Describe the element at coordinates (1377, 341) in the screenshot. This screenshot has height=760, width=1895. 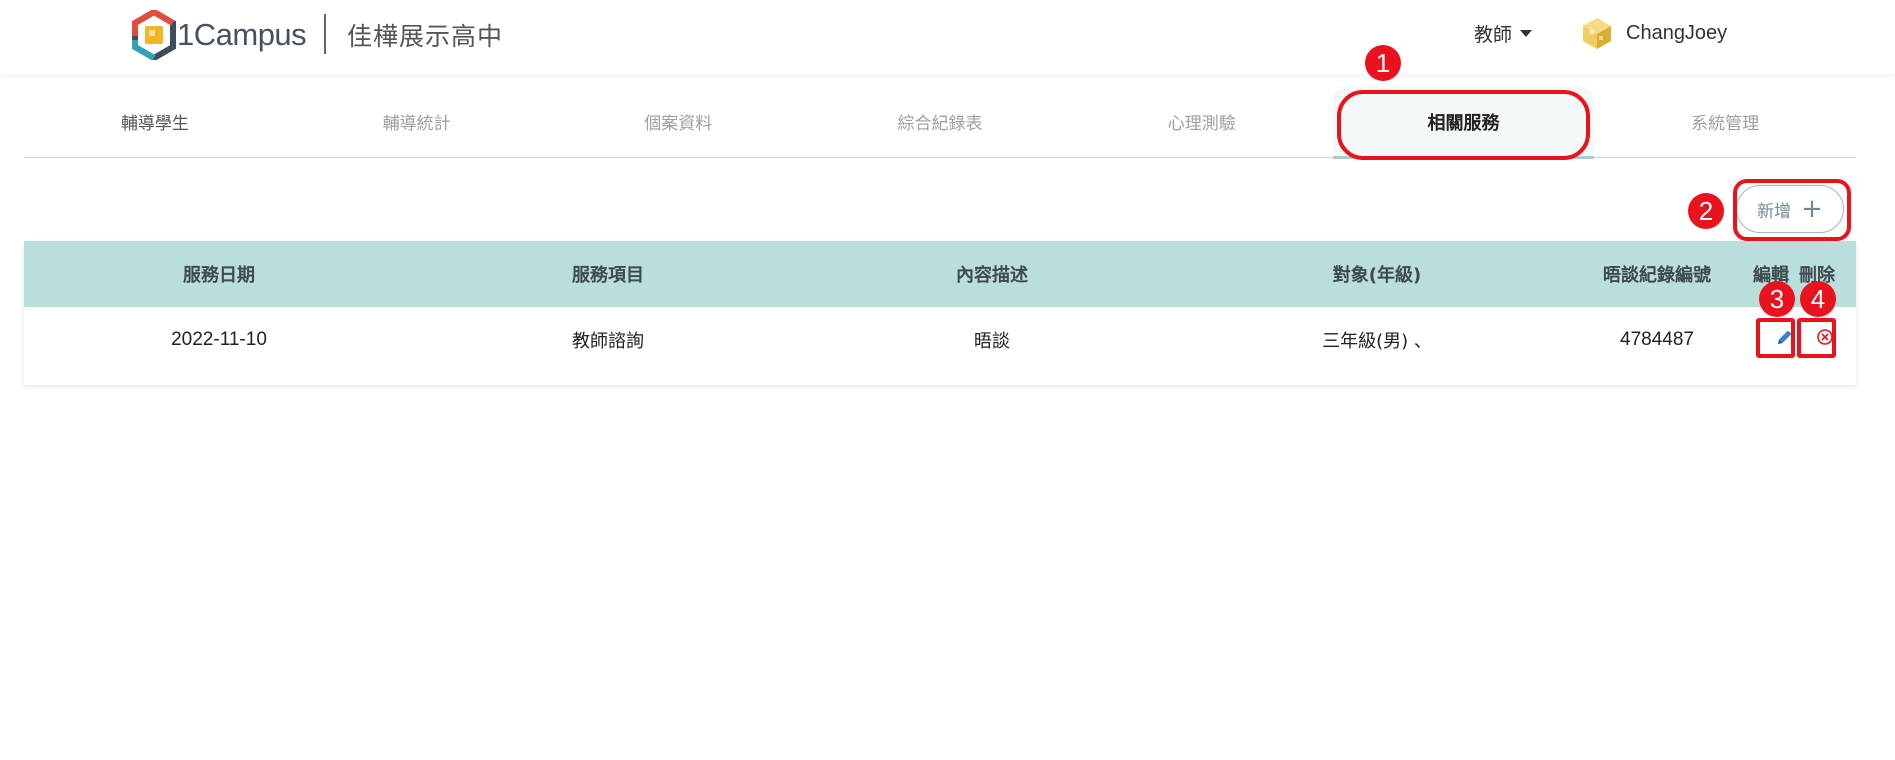
I see `cell-target: 三年級(男) 、` at that location.